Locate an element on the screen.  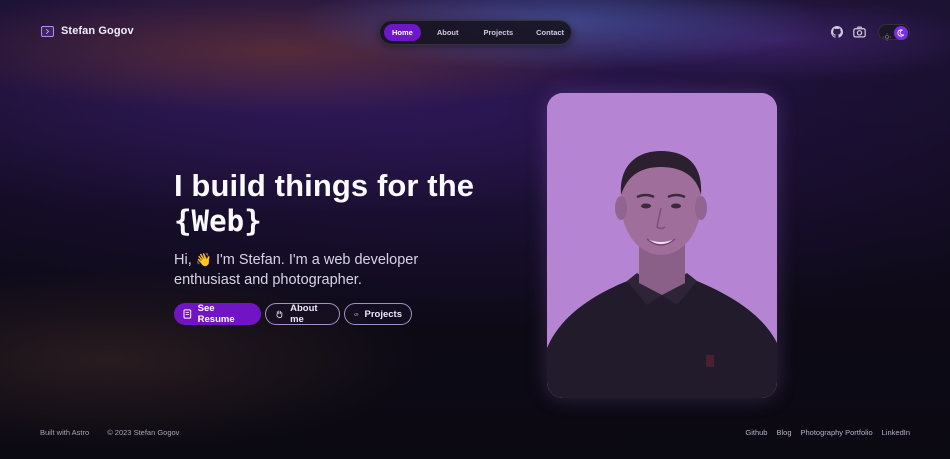
hero-title-line2: {Web} is located at coordinates (218, 221).